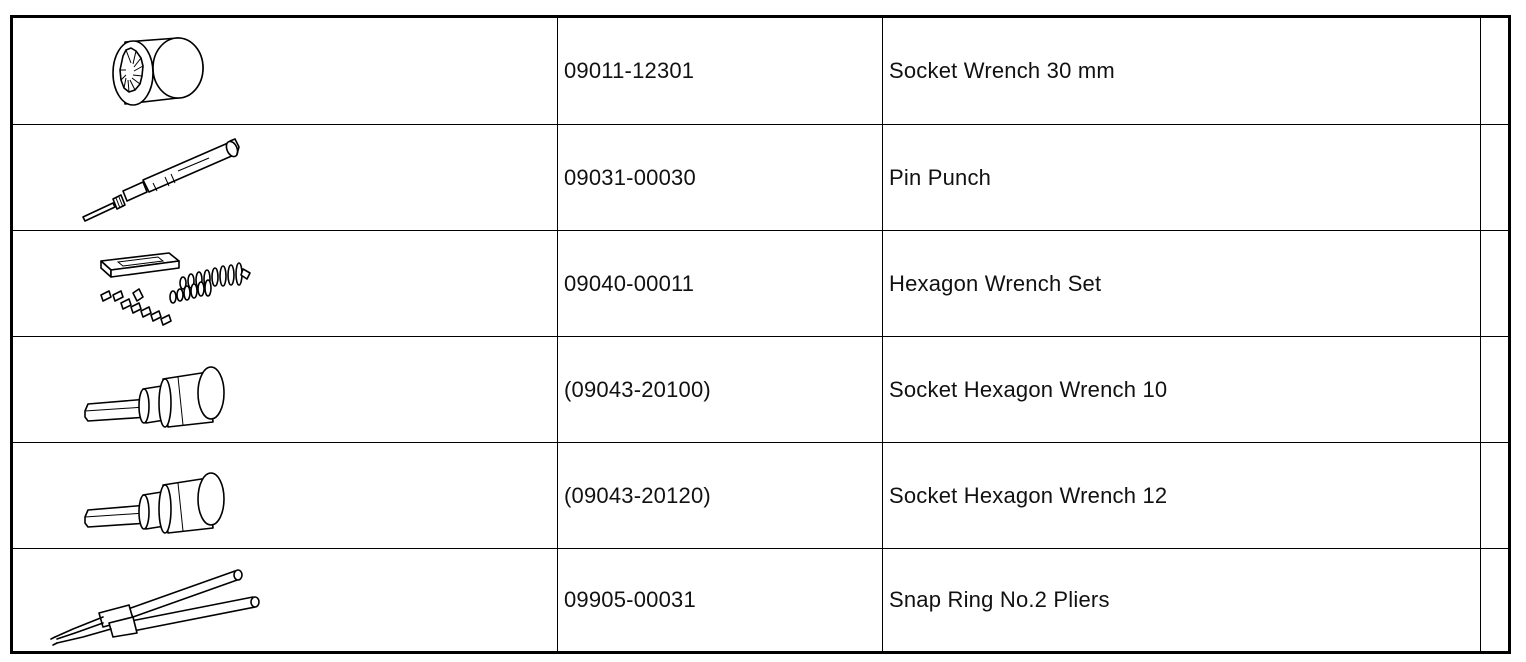  What do you see at coordinates (1181, 495) in the screenshot?
I see `tool-name-cell: Socket Hexagon Wrench 12` at bounding box center [1181, 495].